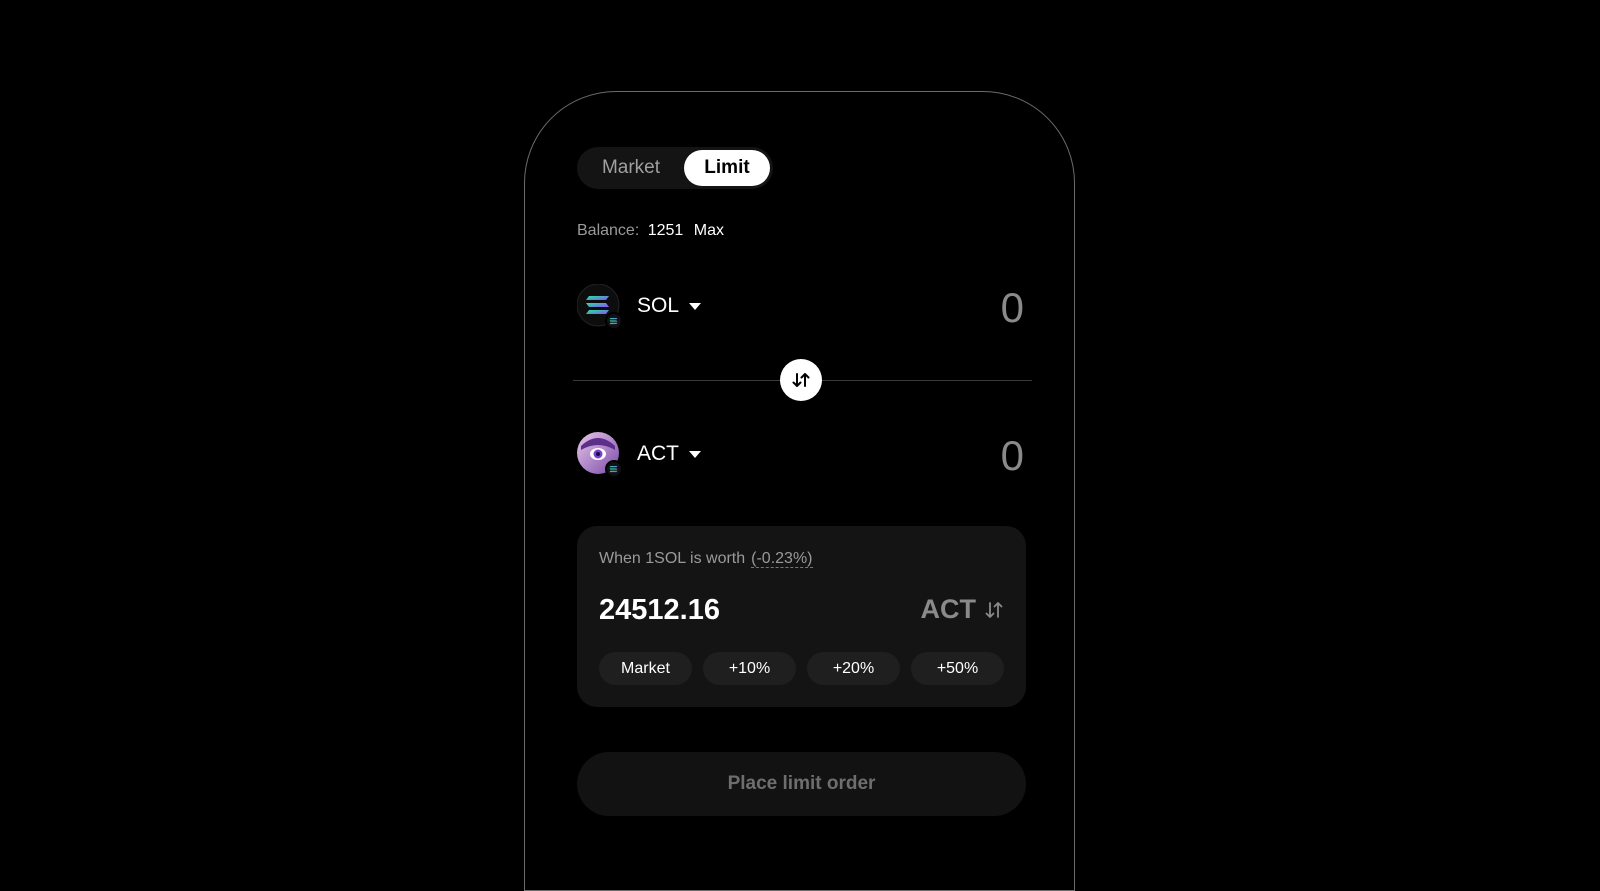  What do you see at coordinates (729, 610) in the screenshot?
I see `limit-price-input` at bounding box center [729, 610].